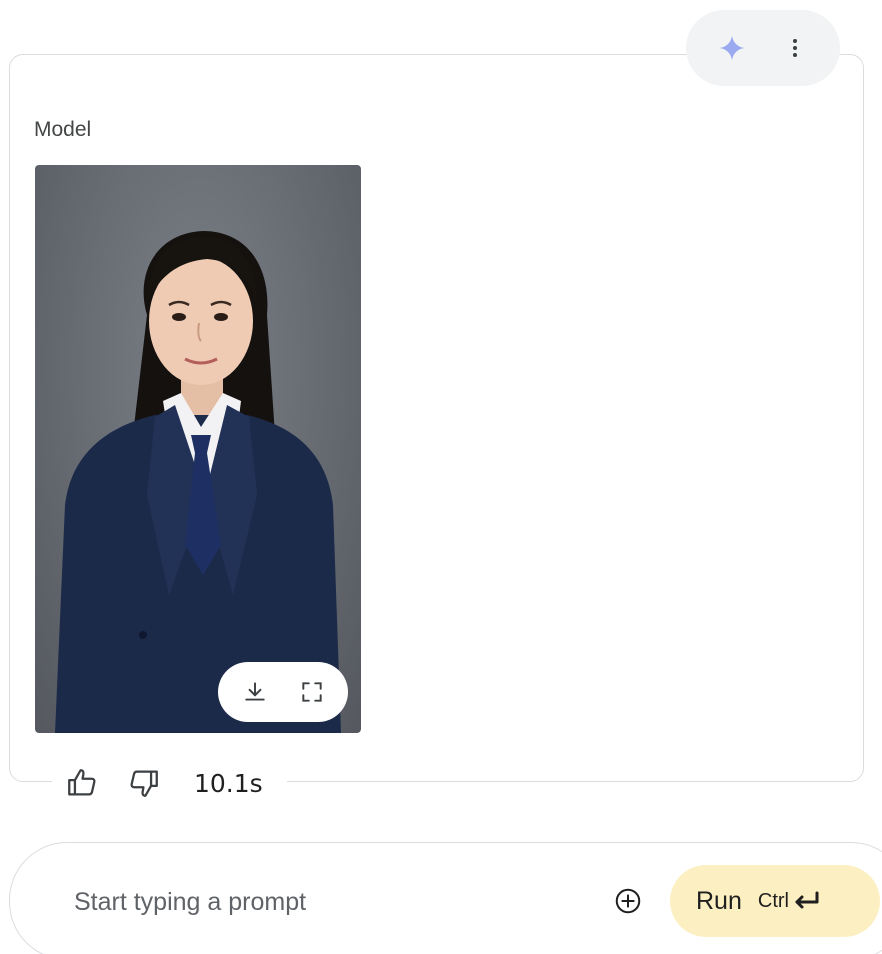 The width and height of the screenshot is (882, 954). I want to click on prompt-box: Run Ctrl, so click(445, 898).